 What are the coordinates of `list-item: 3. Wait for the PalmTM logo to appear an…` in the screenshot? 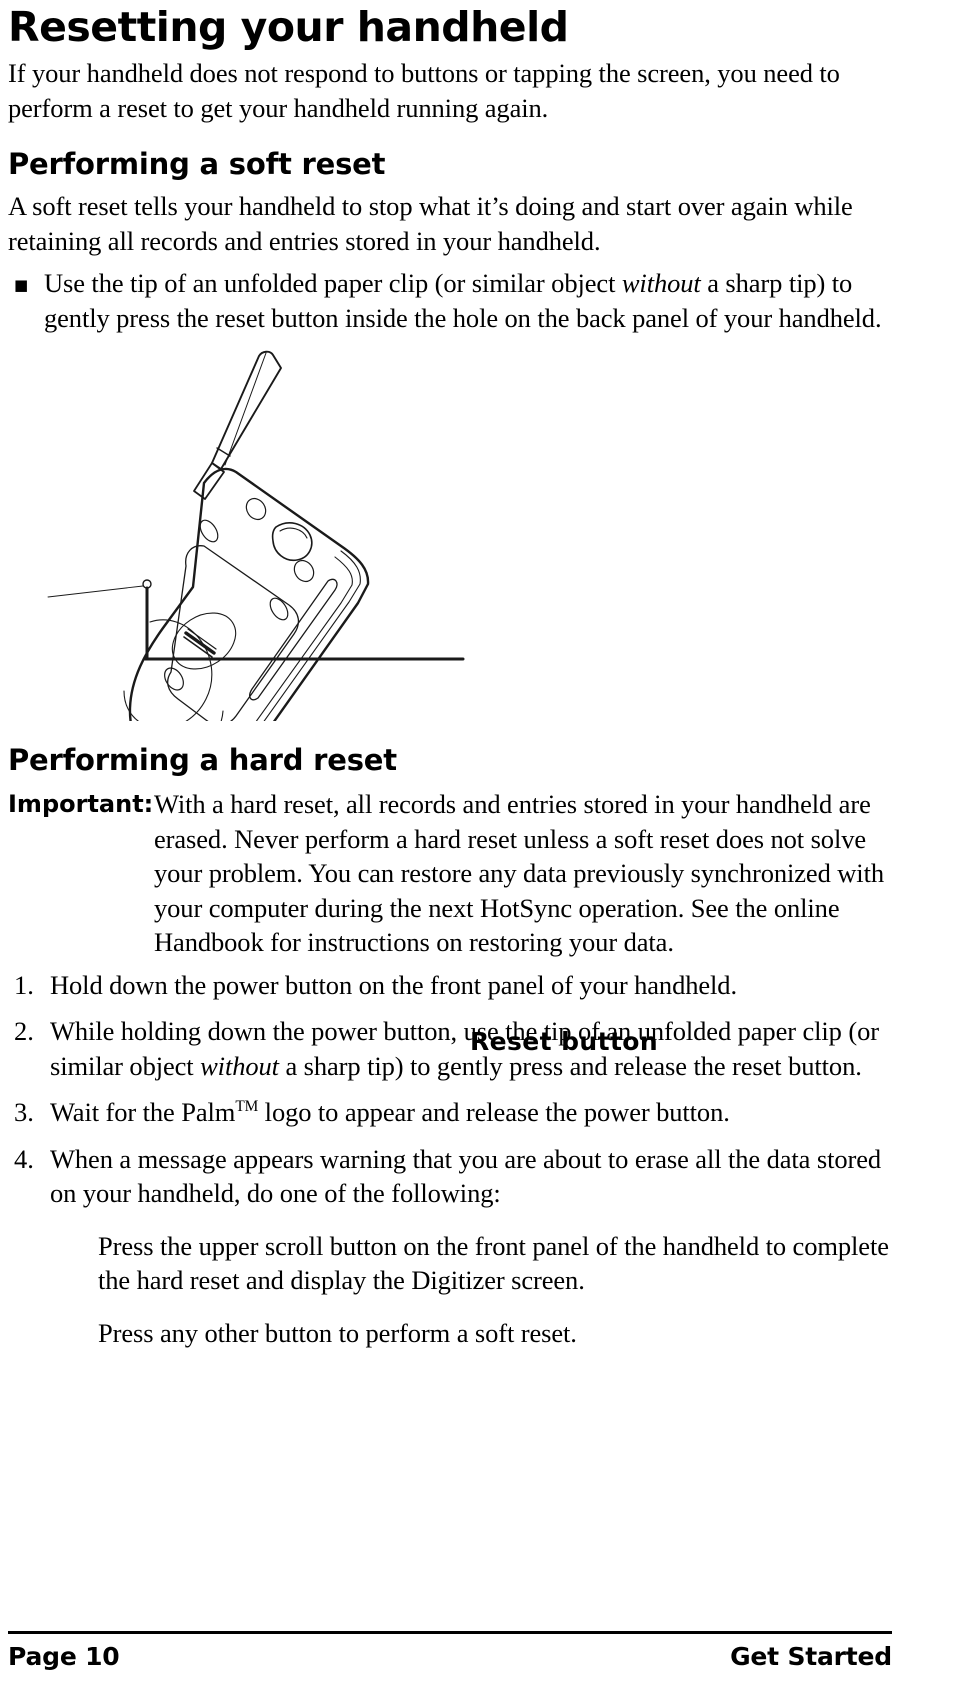 It's located at (450, 1112).